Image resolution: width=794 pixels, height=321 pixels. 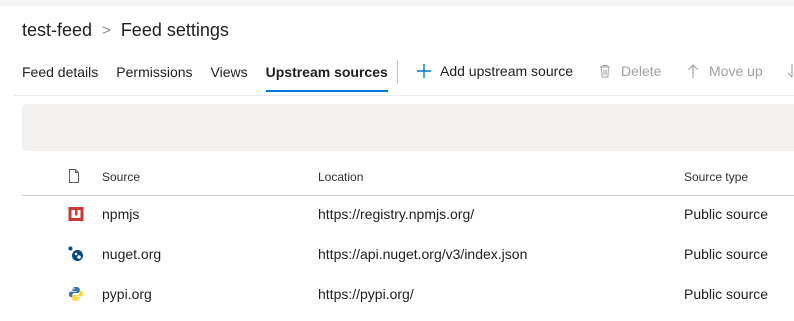 What do you see at coordinates (693, 71) in the screenshot?
I see `arrow-up-icon` at bounding box center [693, 71].